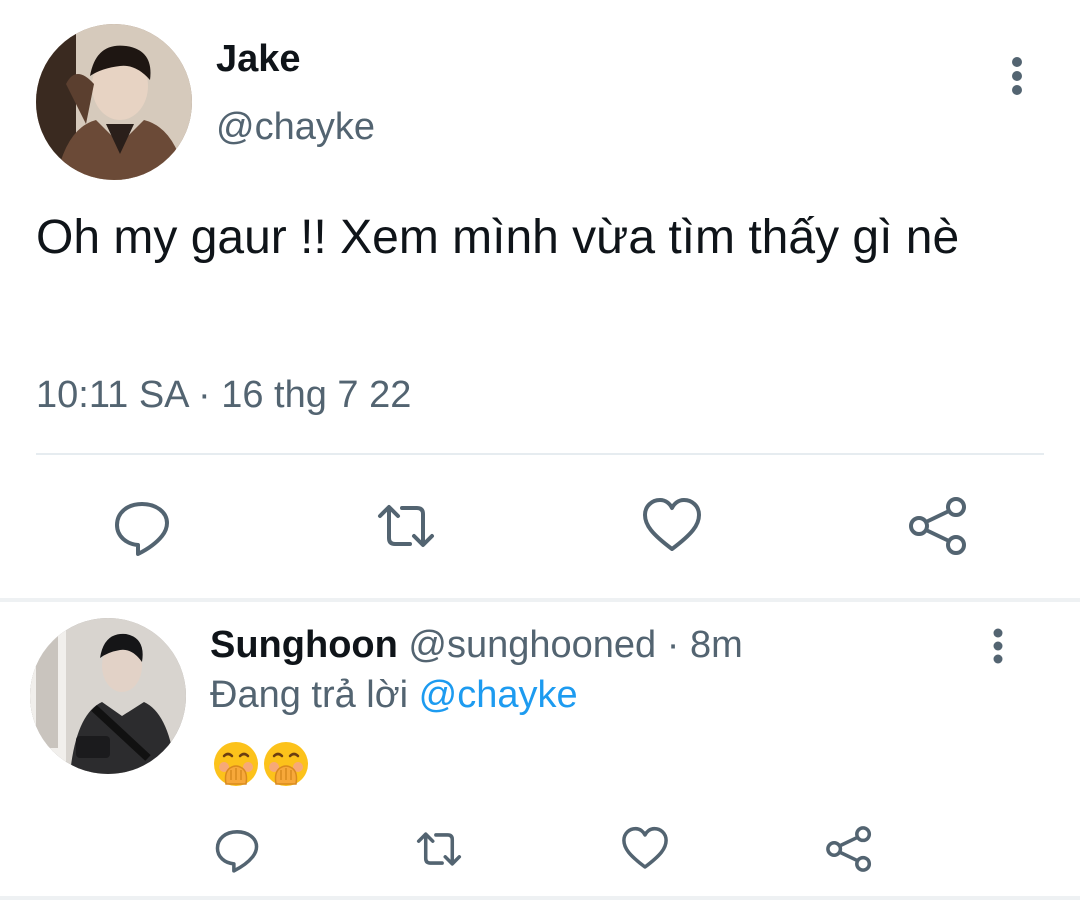  I want to click on replying-to: Đang trả lời @chayke, so click(394, 695).